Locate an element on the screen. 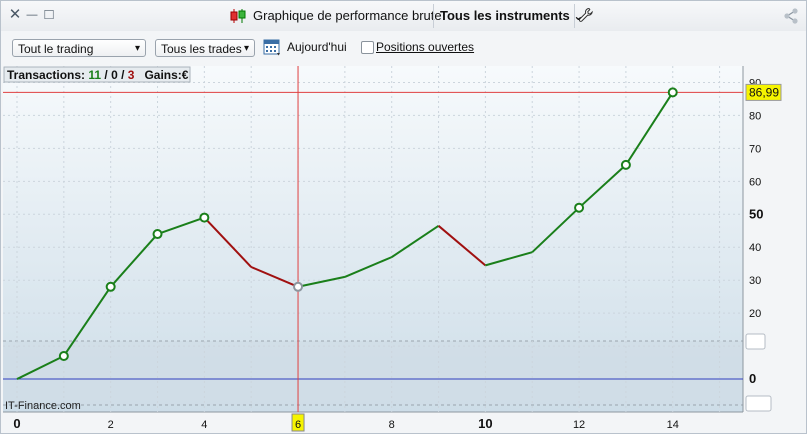 This screenshot has height=434, width=807. share-icon is located at coordinates (791, 16).